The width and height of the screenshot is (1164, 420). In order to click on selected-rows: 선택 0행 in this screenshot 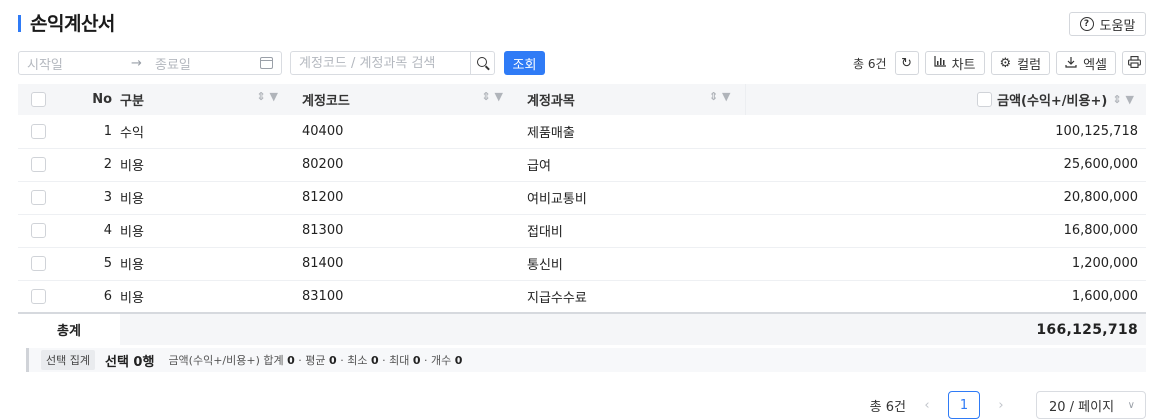, I will do `click(129, 362)`.